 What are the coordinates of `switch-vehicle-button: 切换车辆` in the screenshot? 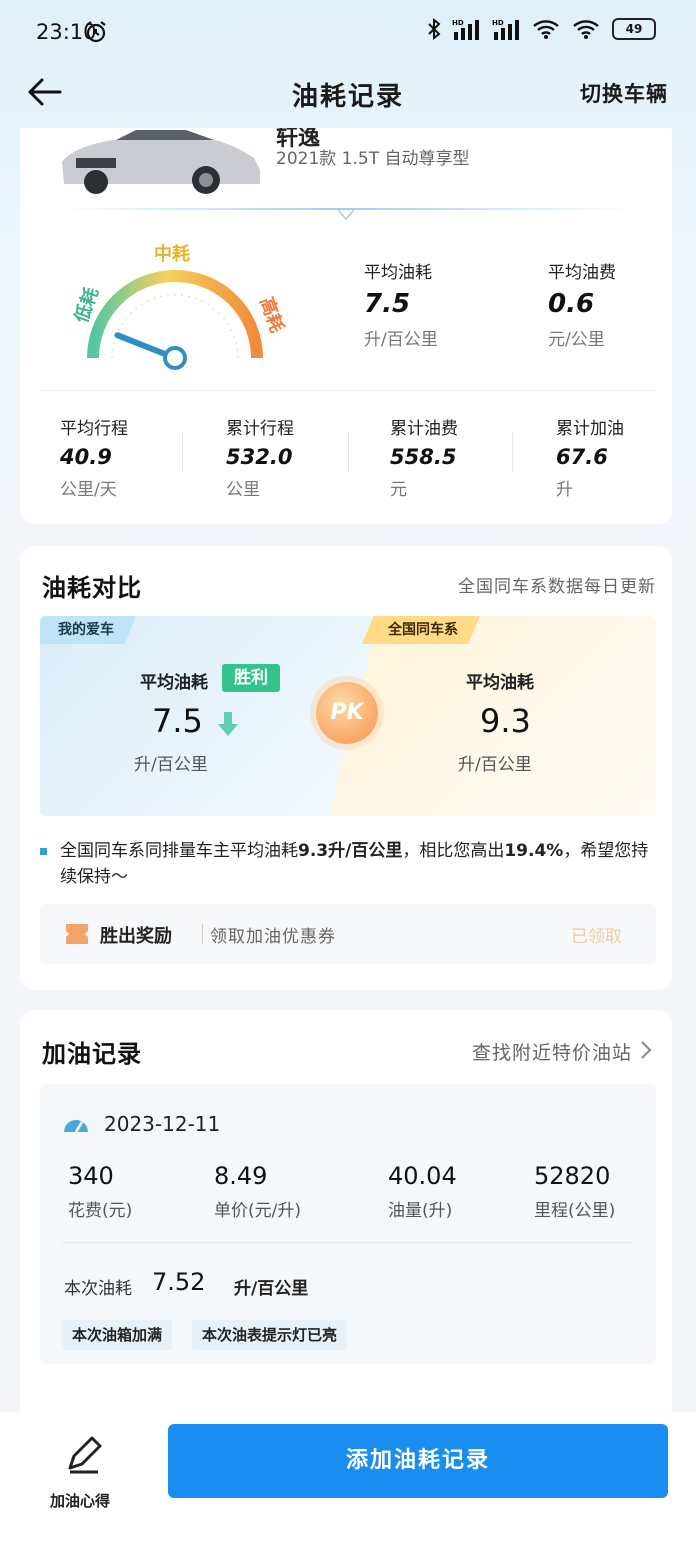 It's located at (624, 93).